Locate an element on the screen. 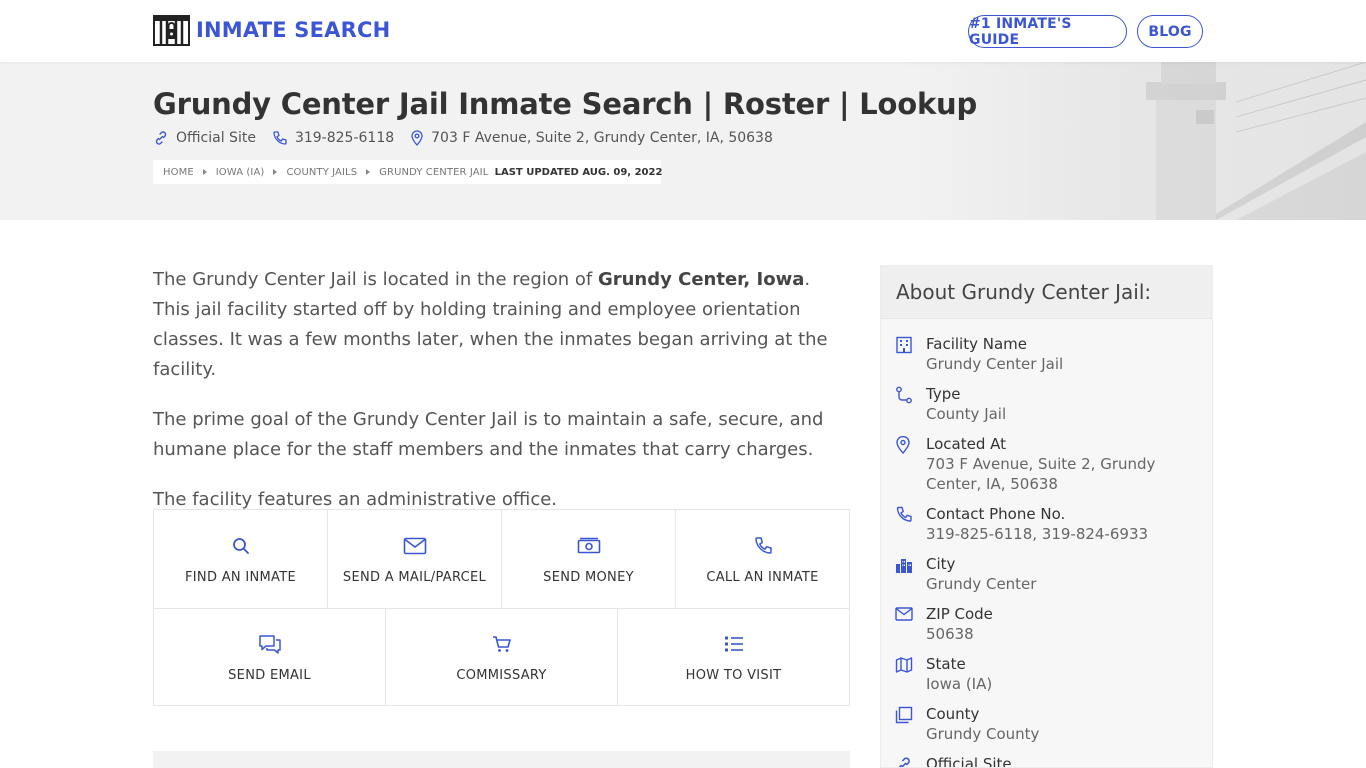 This screenshot has width=1366, height=768. services-row: SEND EMAIL COMMISSARY HOW TO VISIT is located at coordinates (501, 657).